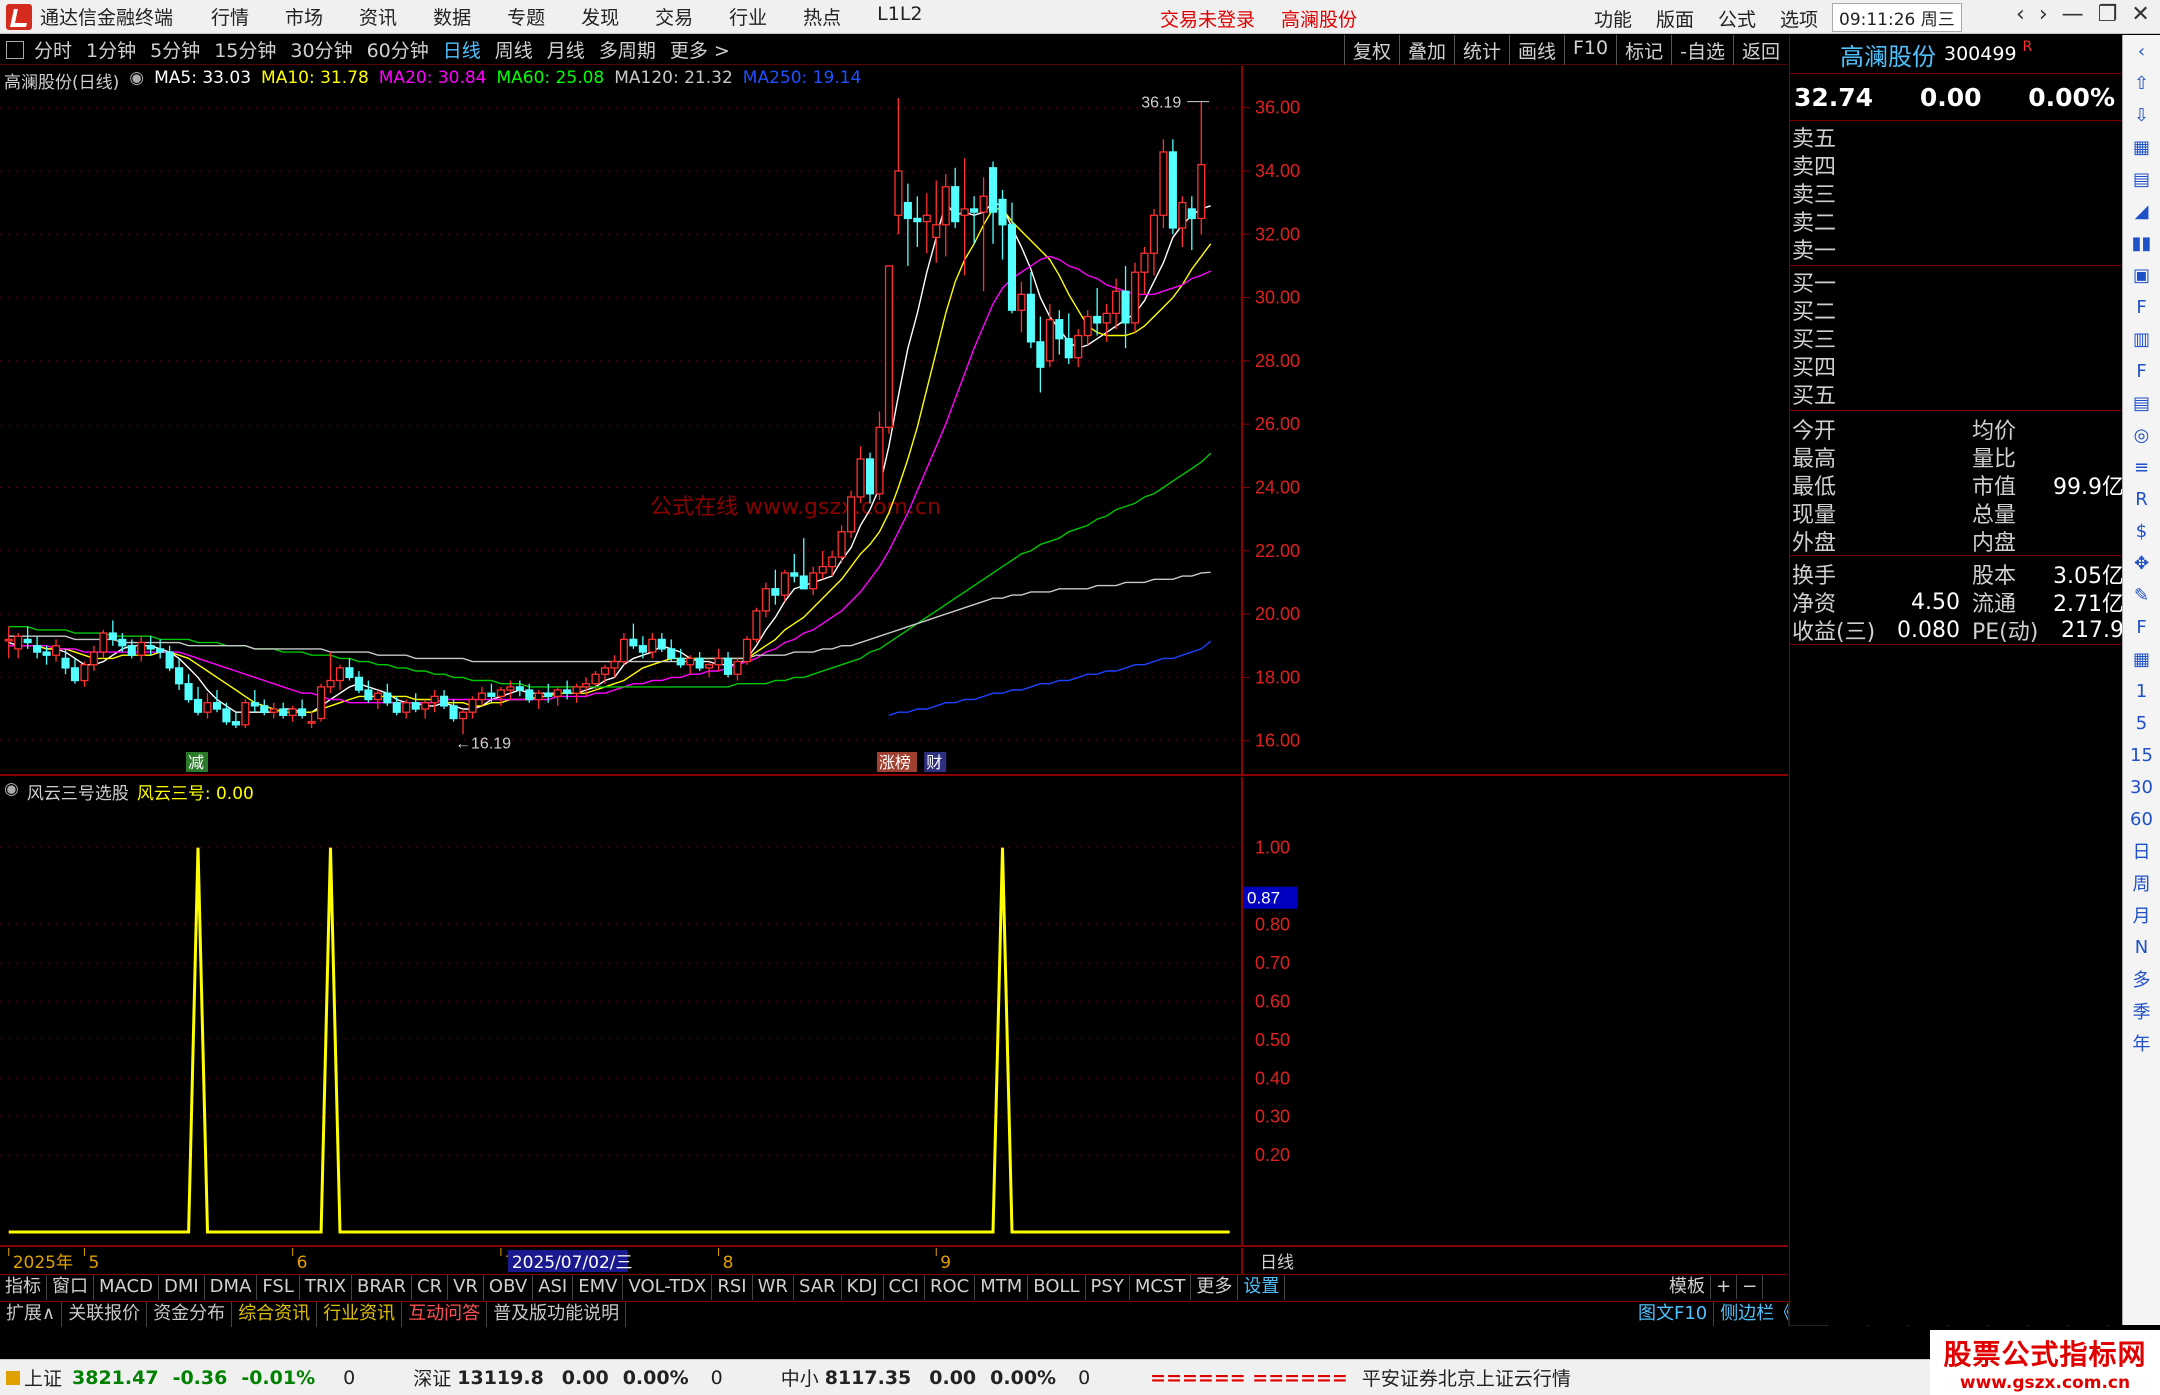 This screenshot has width=2160, height=1395. I want to click on template-tab-item-2: −, so click(1750, 1287).